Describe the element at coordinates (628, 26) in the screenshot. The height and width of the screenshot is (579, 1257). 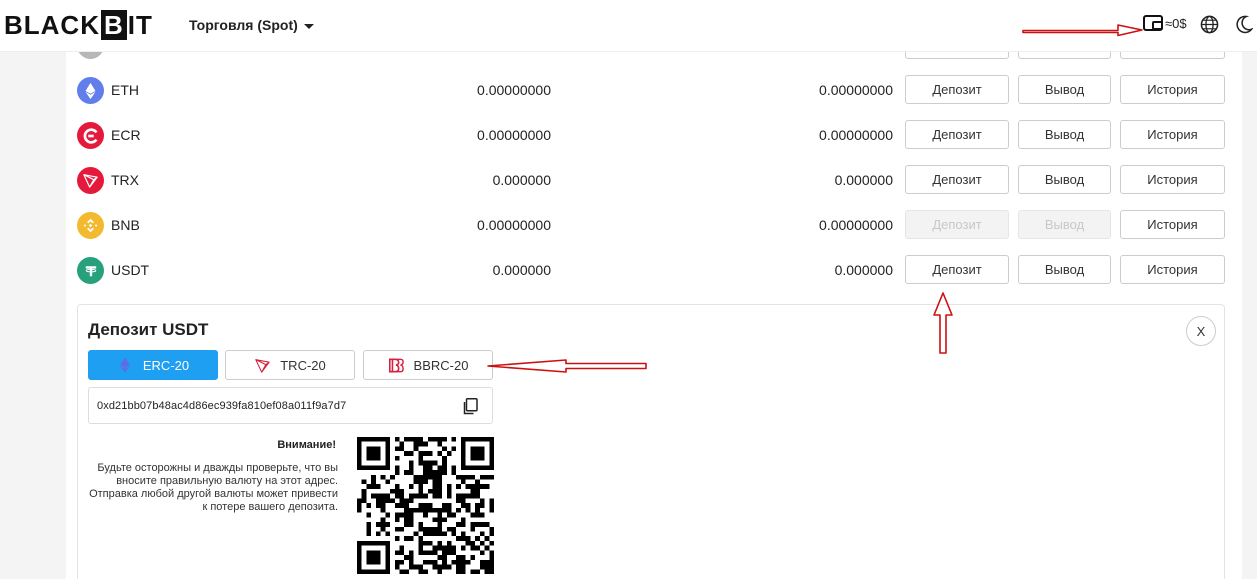
I see `top-header: BLACK B IT Торговля (Spot) ≈0$` at that location.